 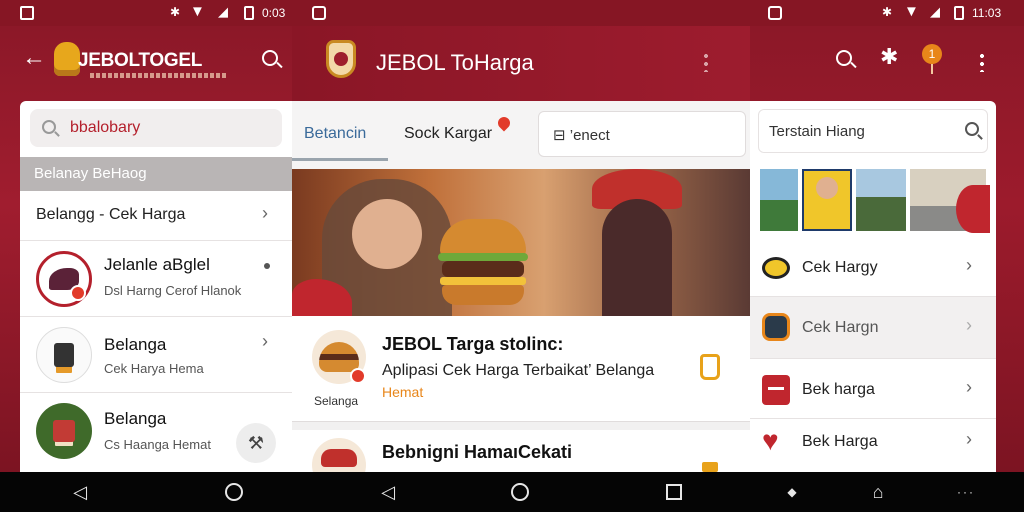 I want to click on nav-bar: ◁ ◁ ◆ ⌂ ···, so click(x=512, y=492).